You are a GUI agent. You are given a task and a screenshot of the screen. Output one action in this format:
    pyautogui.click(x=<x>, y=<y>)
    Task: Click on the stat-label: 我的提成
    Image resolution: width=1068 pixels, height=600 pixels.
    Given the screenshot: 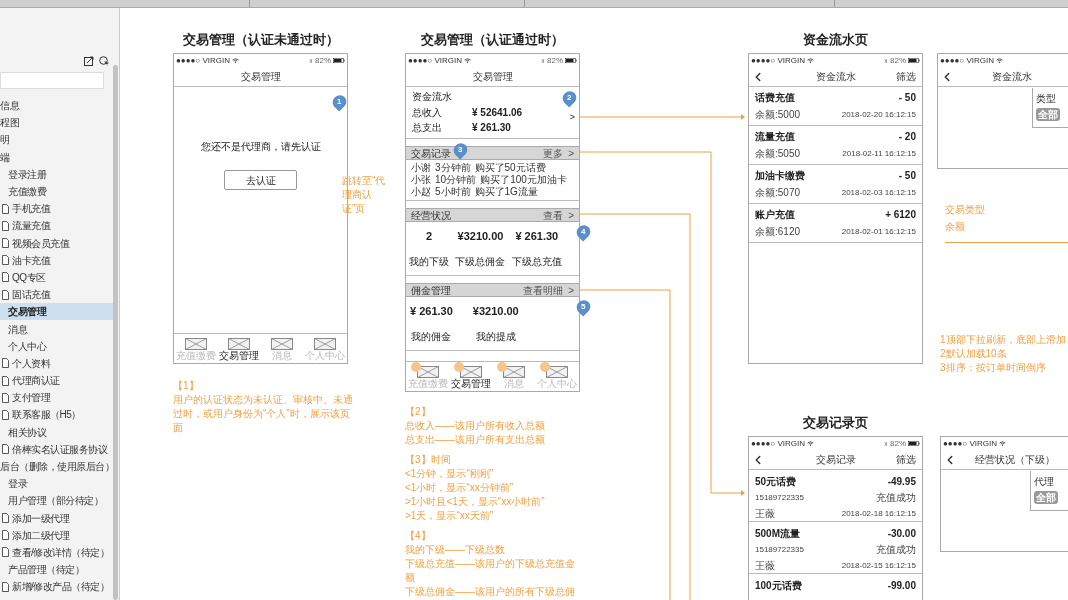 What is the action you would take?
    pyautogui.click(x=495, y=336)
    